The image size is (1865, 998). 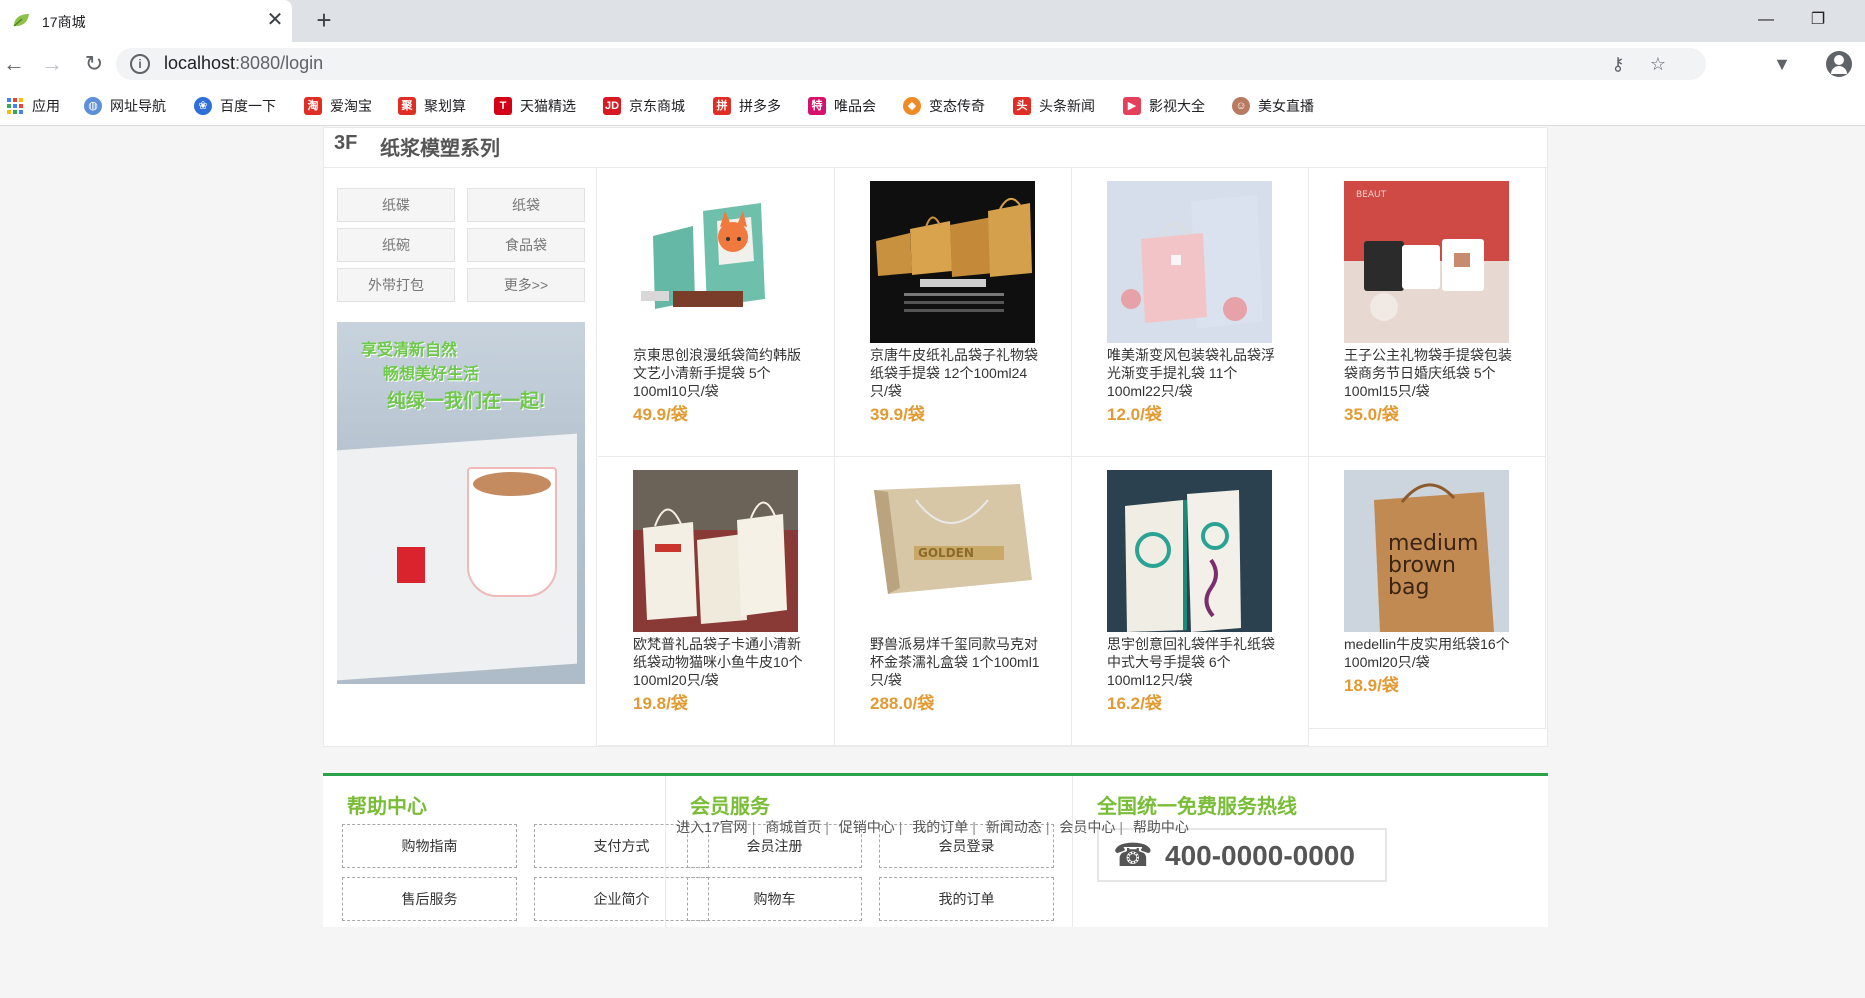 I want to click on leaf-favicon-icon, so click(x=21, y=20).